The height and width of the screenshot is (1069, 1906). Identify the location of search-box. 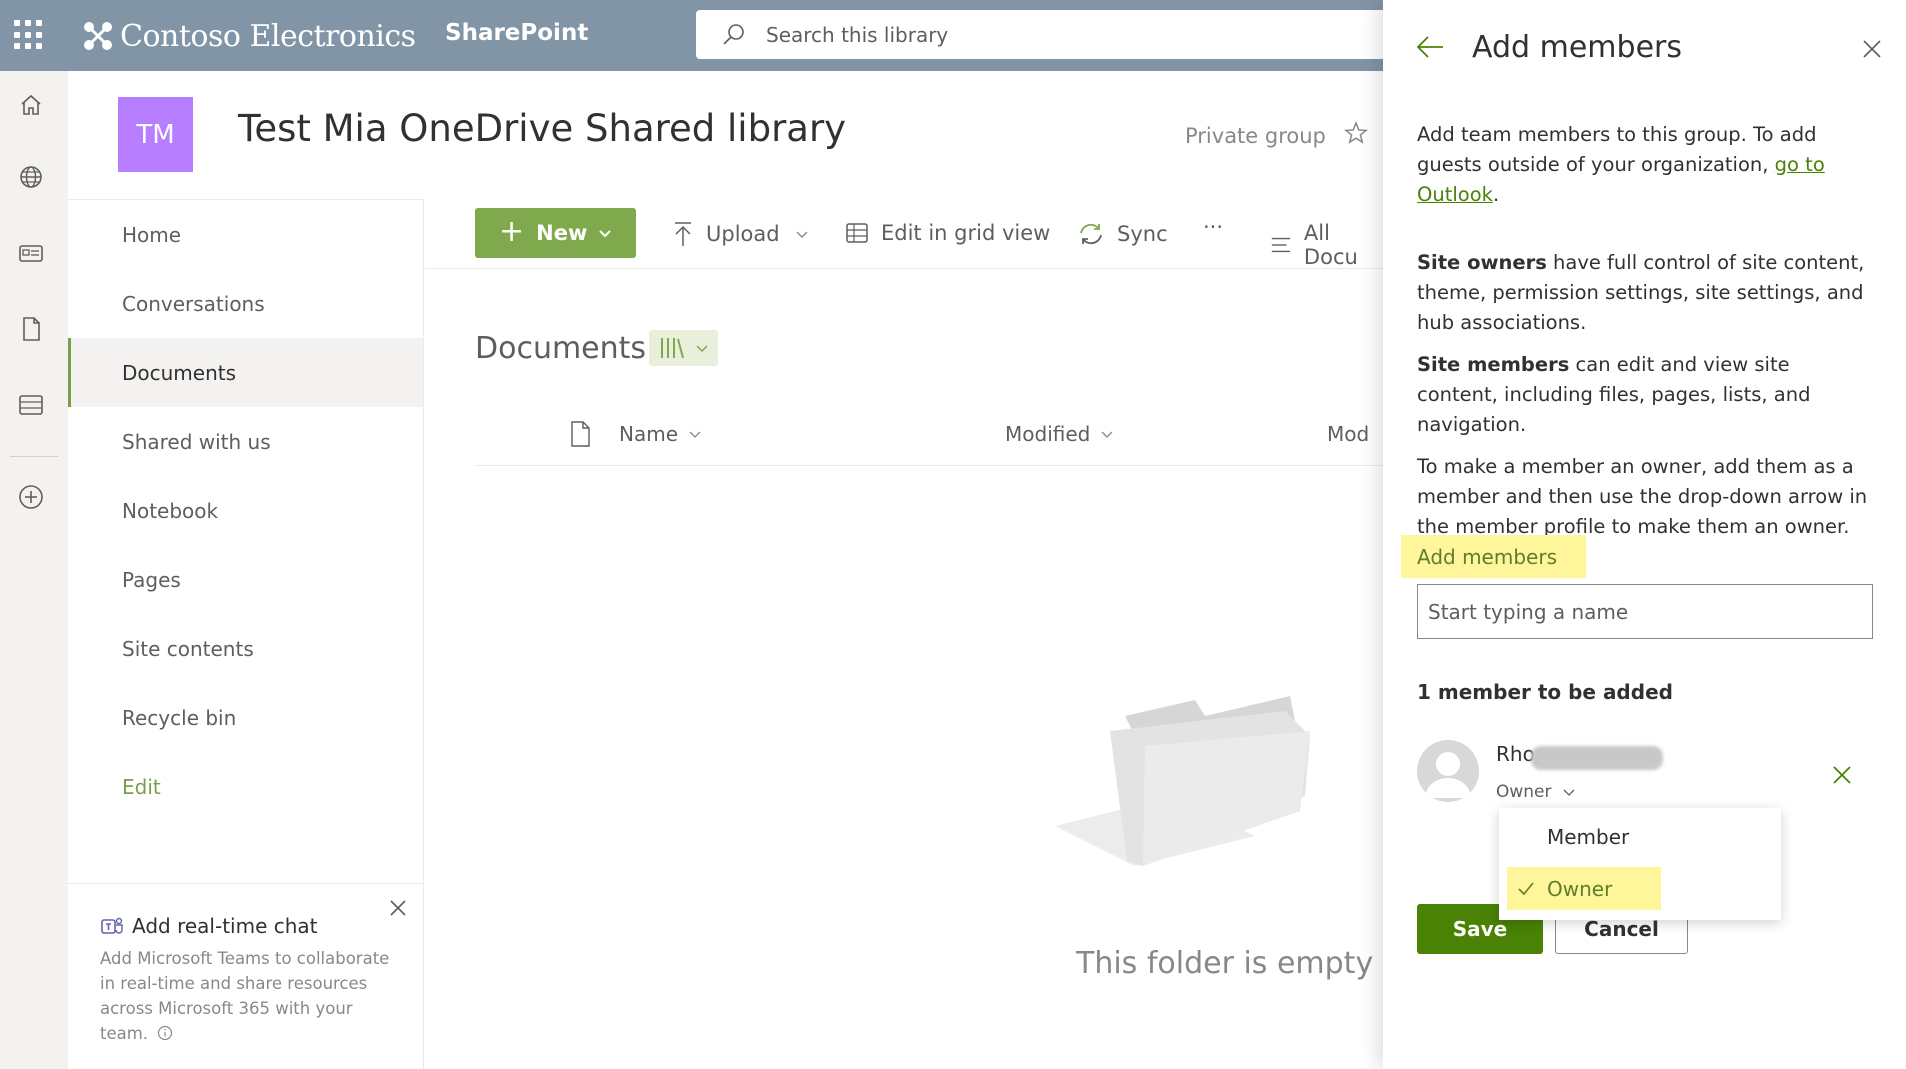
(1039, 34).